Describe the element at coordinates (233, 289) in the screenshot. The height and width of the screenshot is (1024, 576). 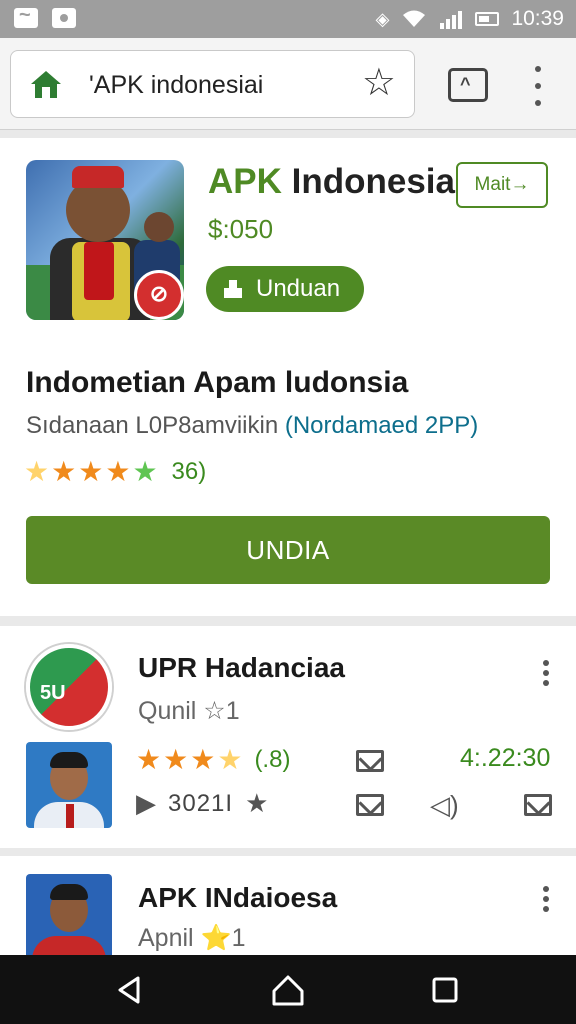
I see `download-icon` at that location.